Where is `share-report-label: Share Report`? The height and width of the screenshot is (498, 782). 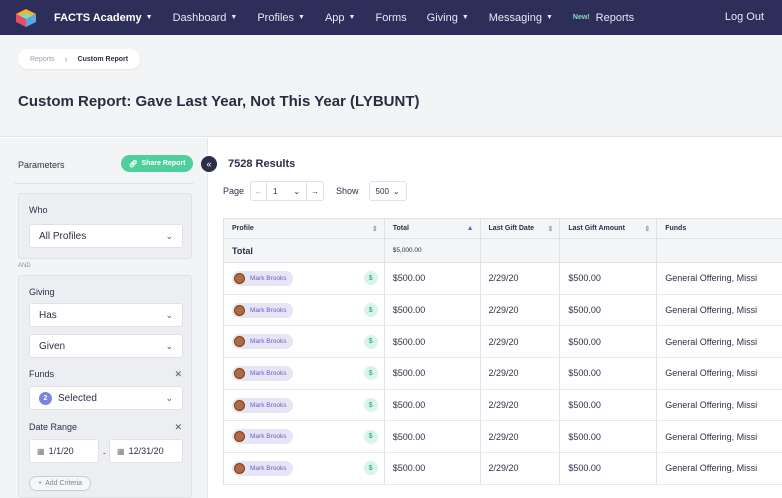
share-report-label: Share Report is located at coordinates (163, 163).